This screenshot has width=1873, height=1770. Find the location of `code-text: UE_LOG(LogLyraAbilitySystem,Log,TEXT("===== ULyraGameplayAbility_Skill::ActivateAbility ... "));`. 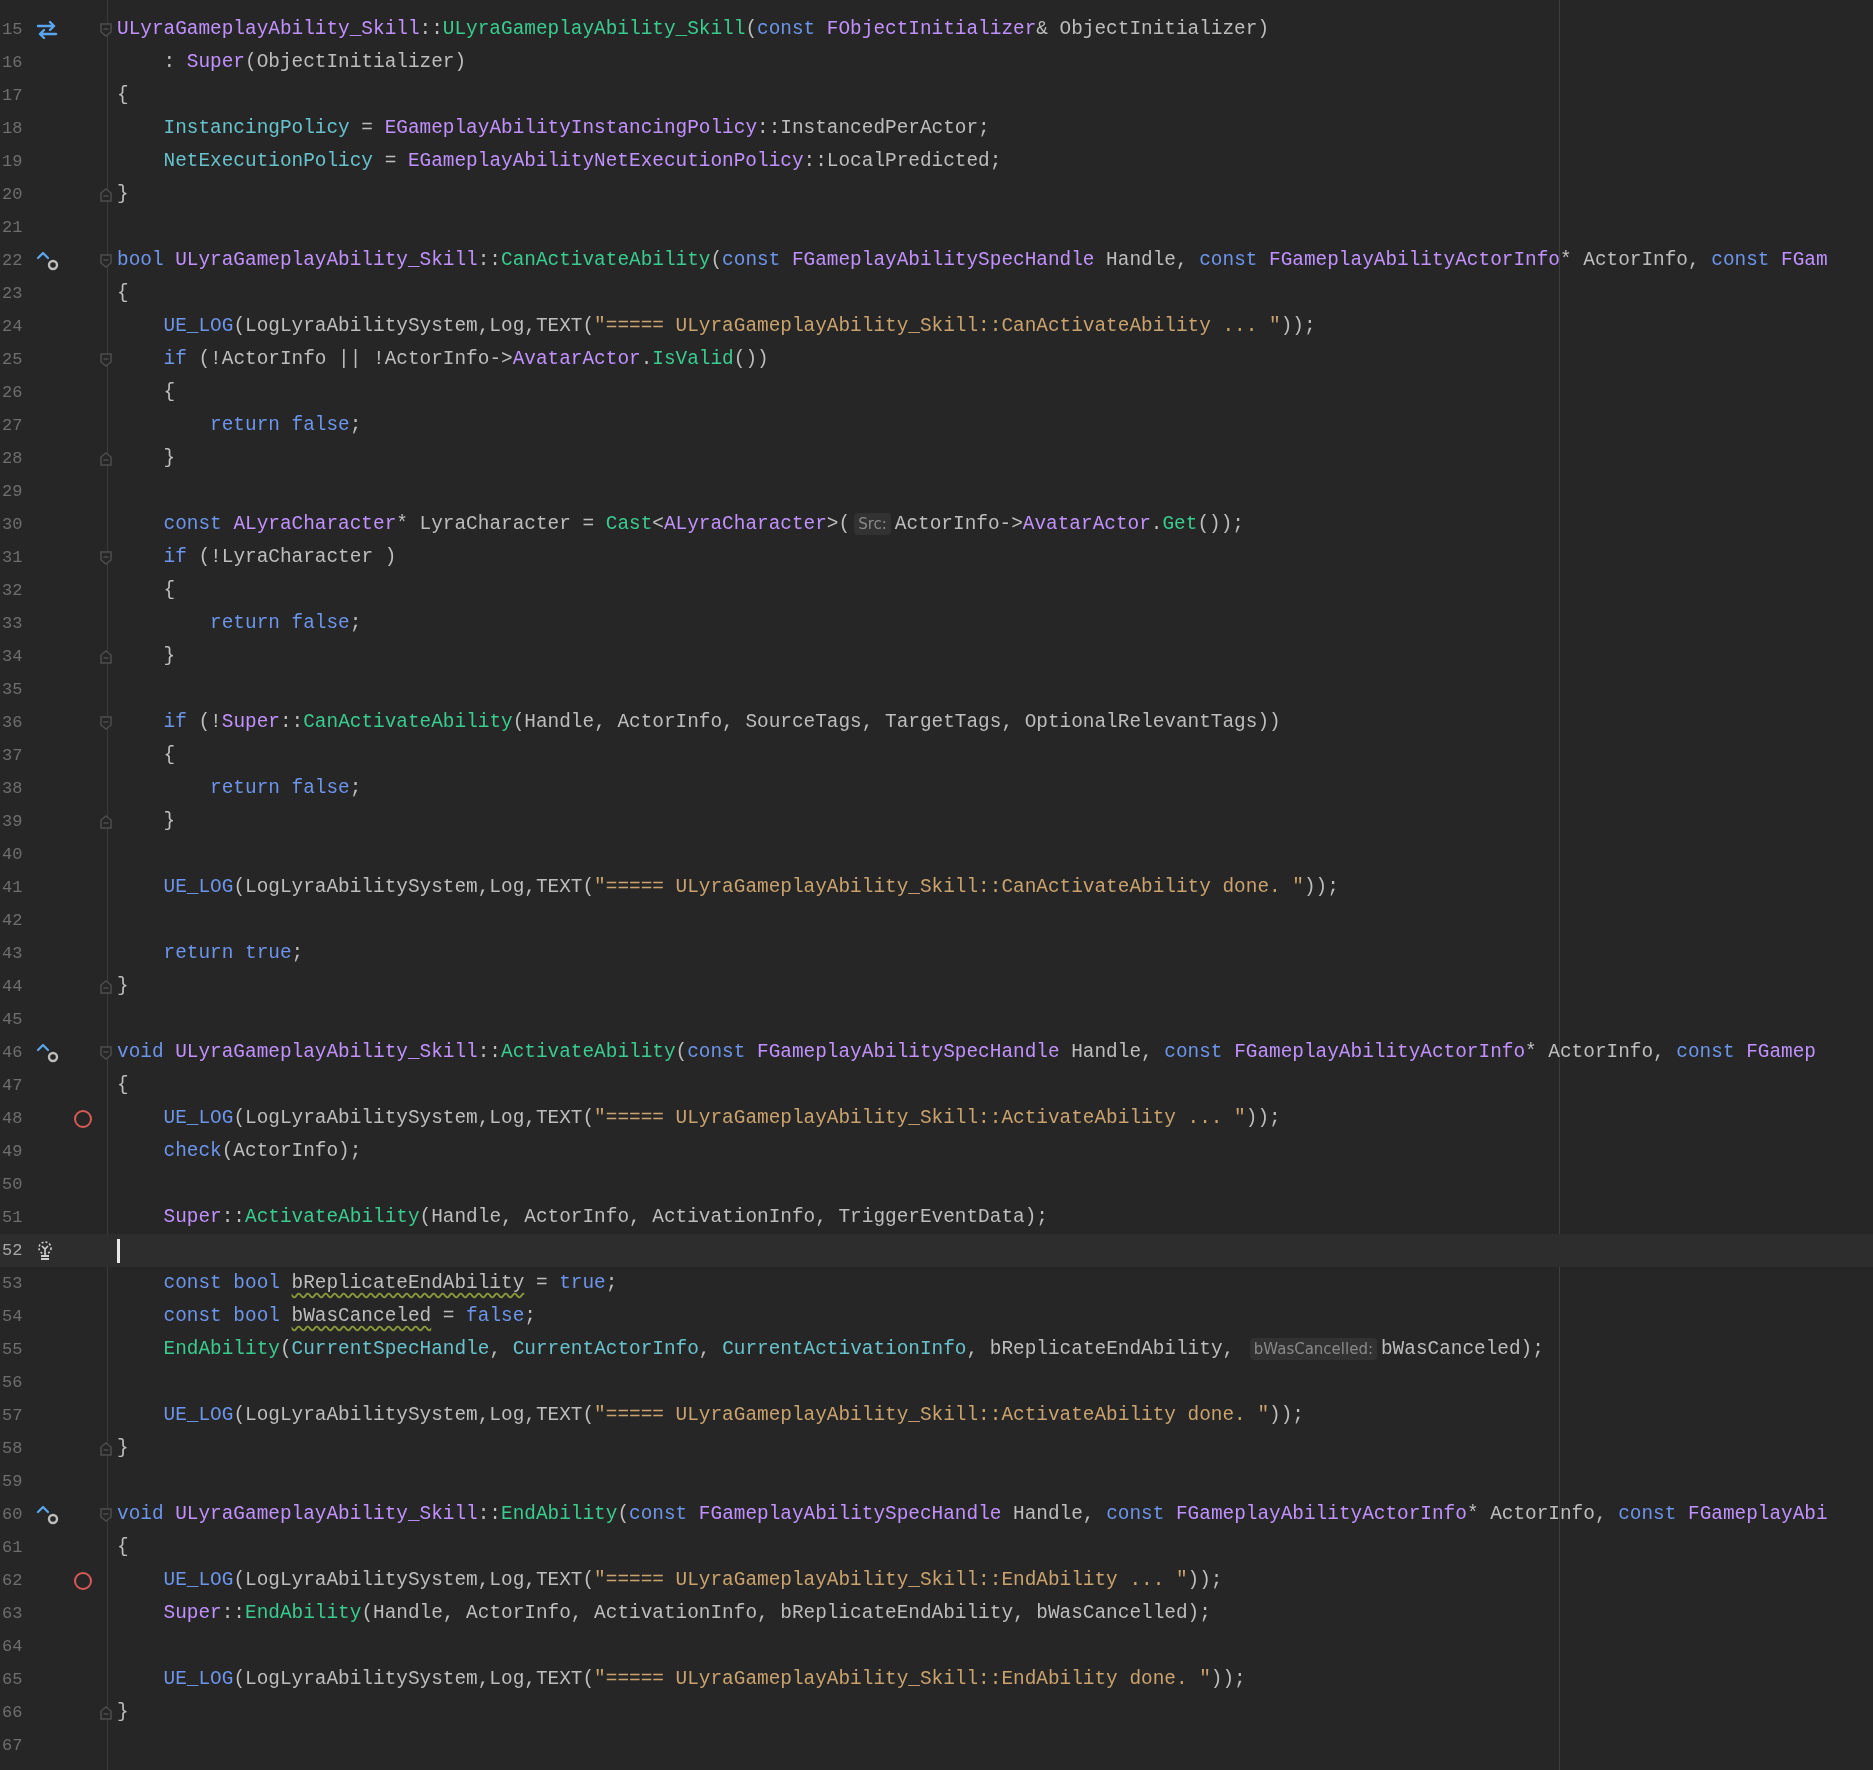

code-text: UE_LOG(LogLyraAbilitySystem,Log,TEXT("===== ULyraGameplayAbility_Skill::ActivateAbility ... ")); is located at coordinates (721, 1118).